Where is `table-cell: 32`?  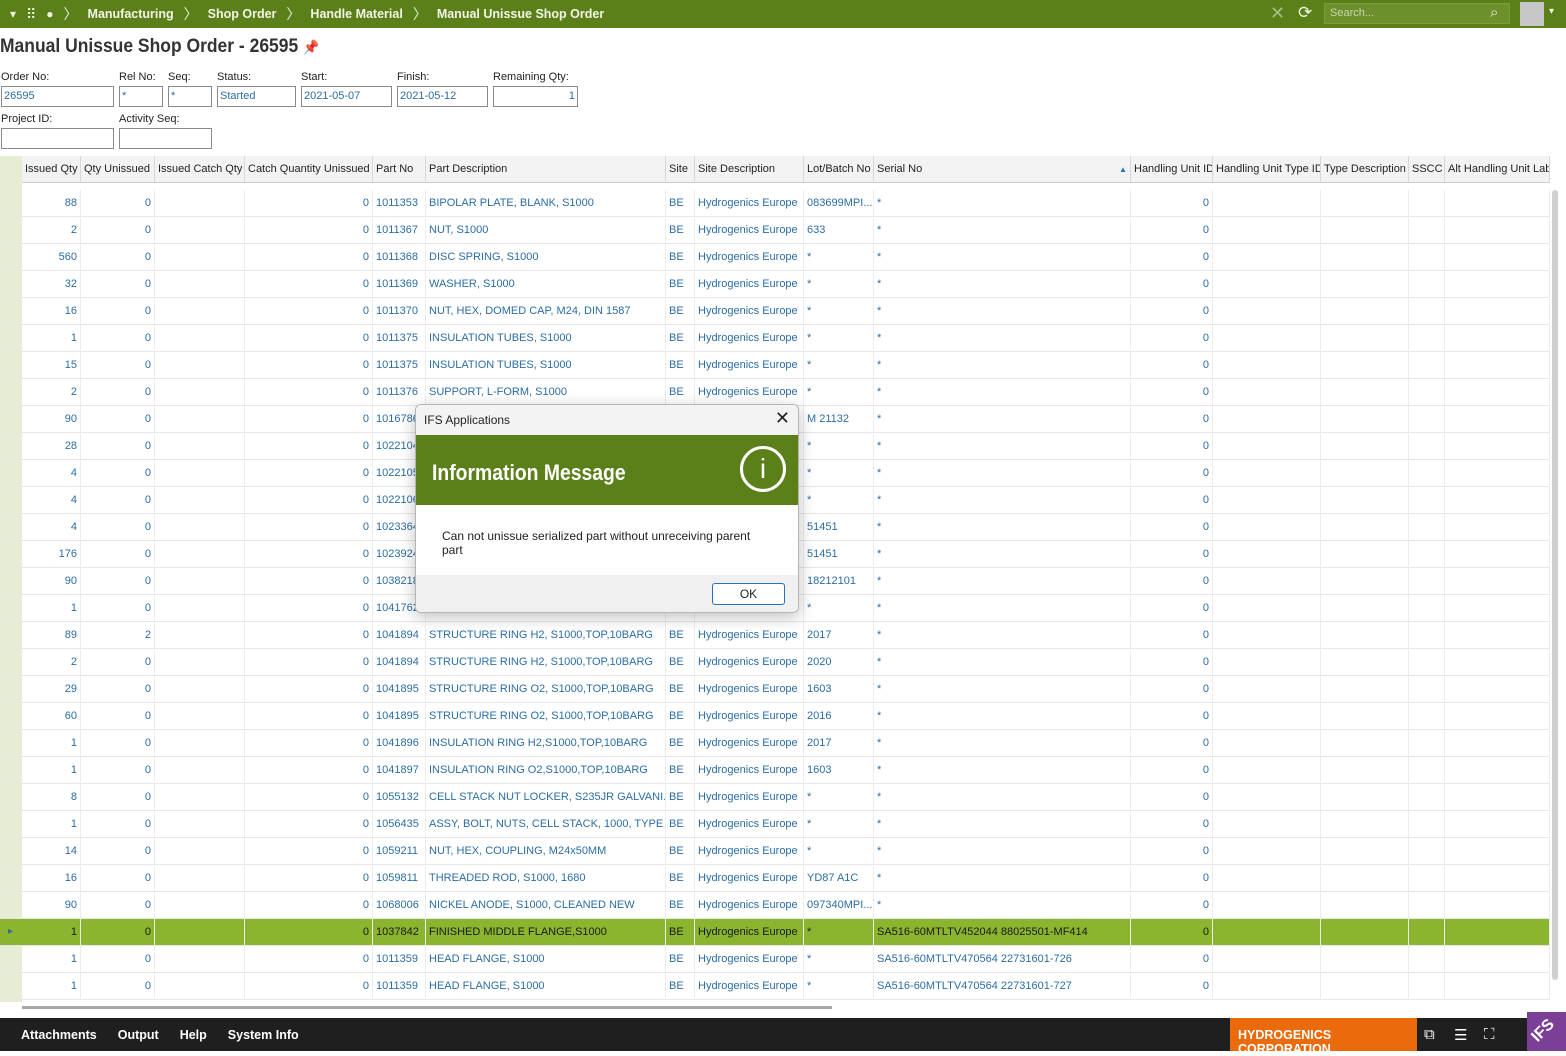
table-cell: 32 is located at coordinates (51, 284).